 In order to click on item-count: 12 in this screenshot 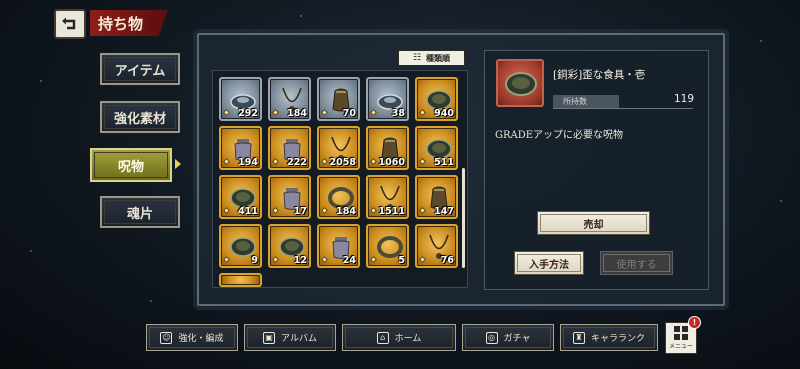, I will do `click(300, 260)`.